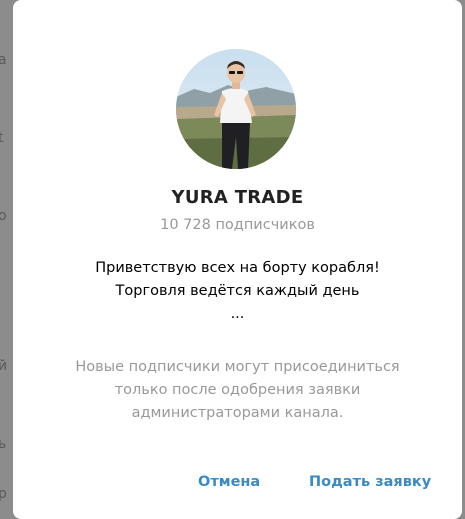 Image resolution: width=465 pixels, height=519 pixels. What do you see at coordinates (236, 109) in the screenshot?
I see `channel-avatar` at bounding box center [236, 109].